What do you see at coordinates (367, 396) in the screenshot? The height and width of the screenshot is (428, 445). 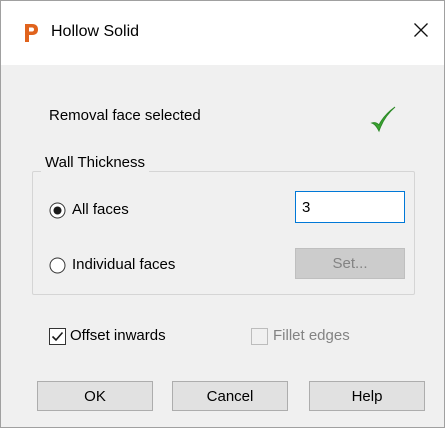 I see `help-button: Help` at bounding box center [367, 396].